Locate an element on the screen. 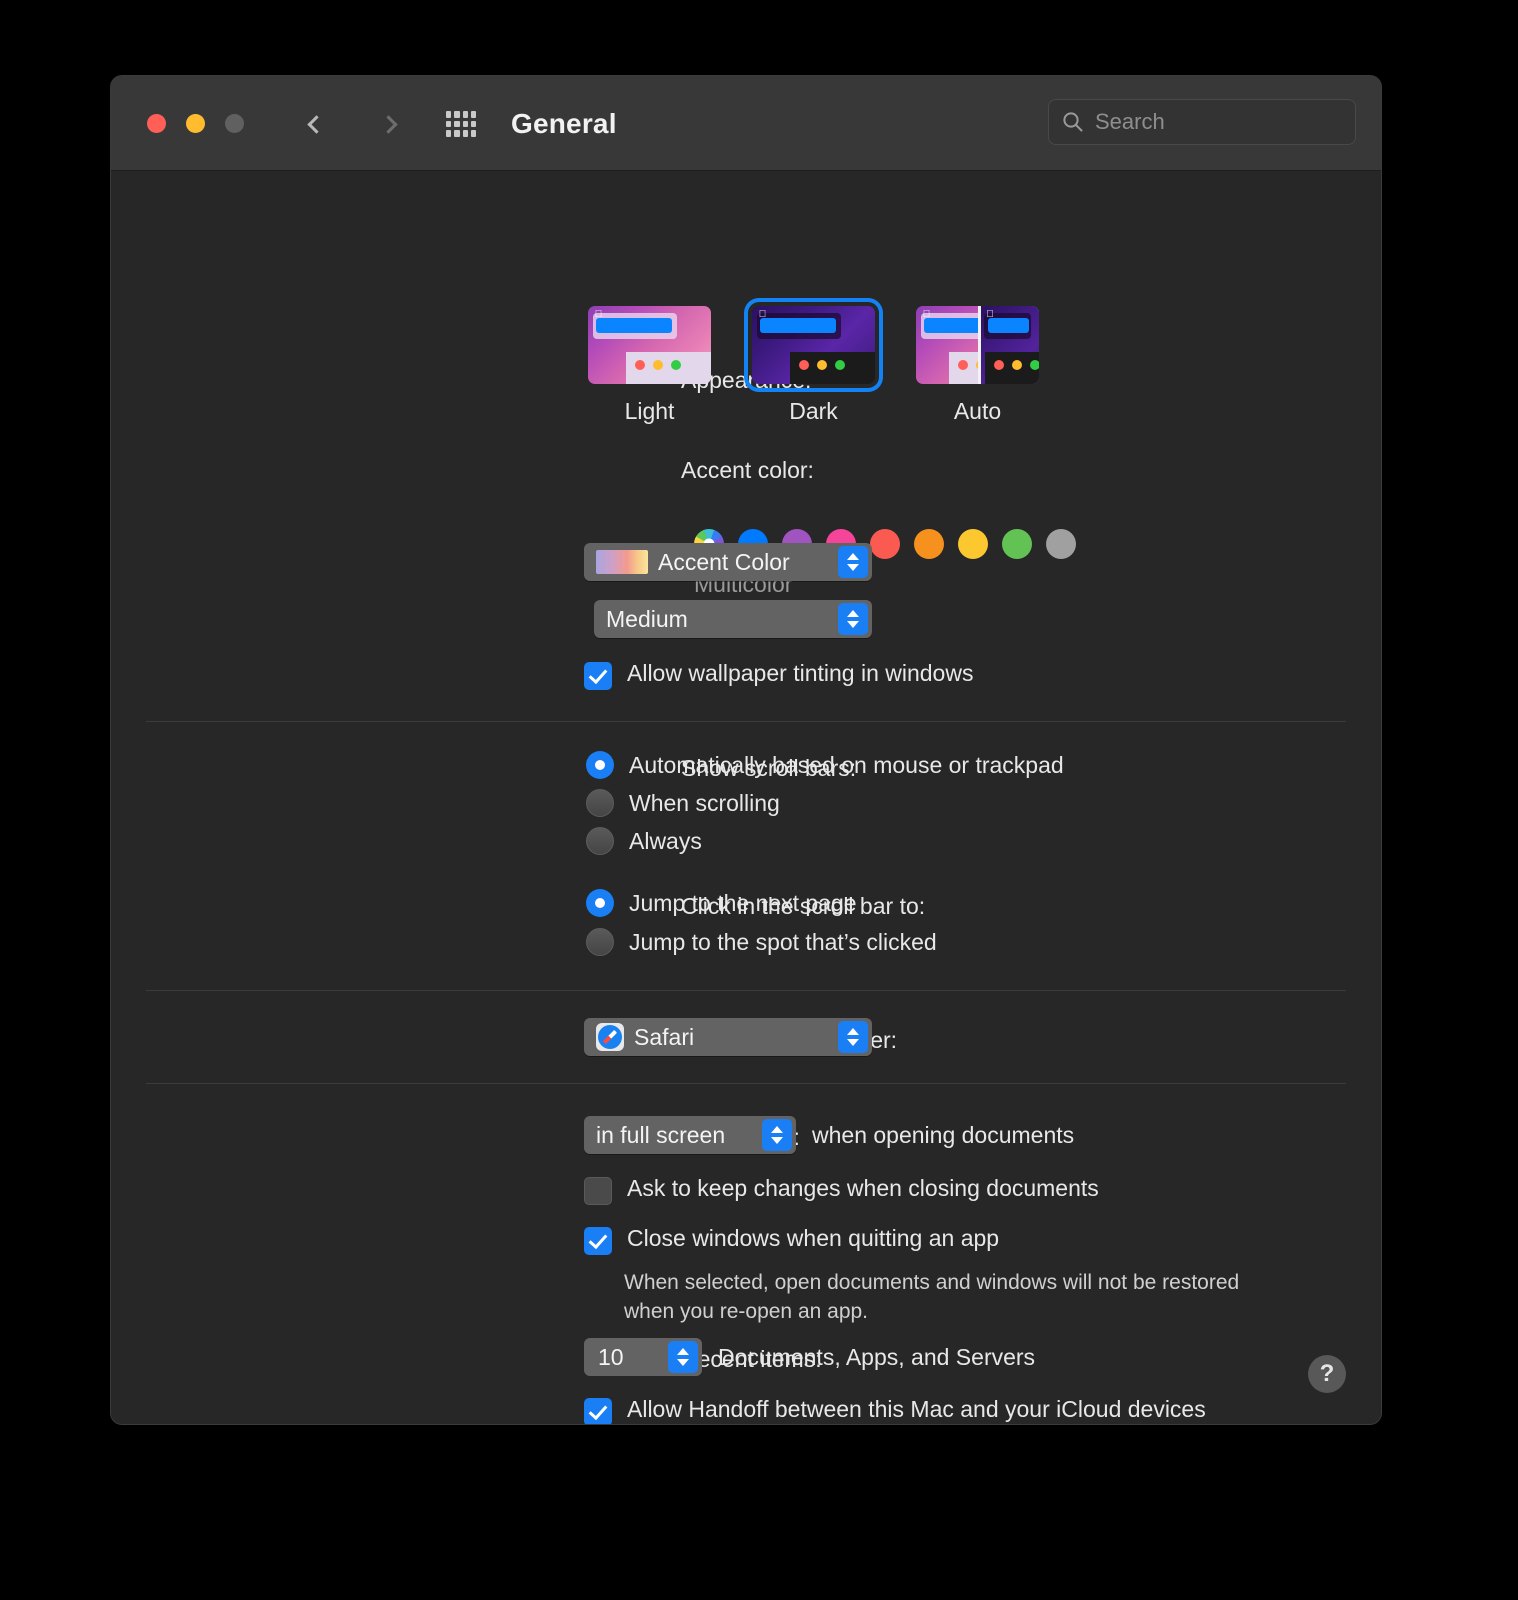  scrollbar-option-automatic: Automatically based on mouse or trackpad is located at coordinates (825, 765).